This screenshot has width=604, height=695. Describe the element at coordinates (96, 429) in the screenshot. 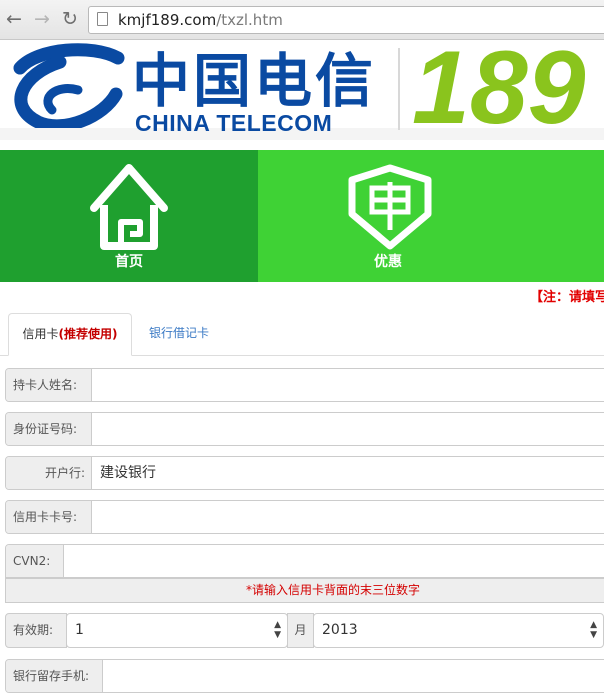

I see `id-number-input` at that location.